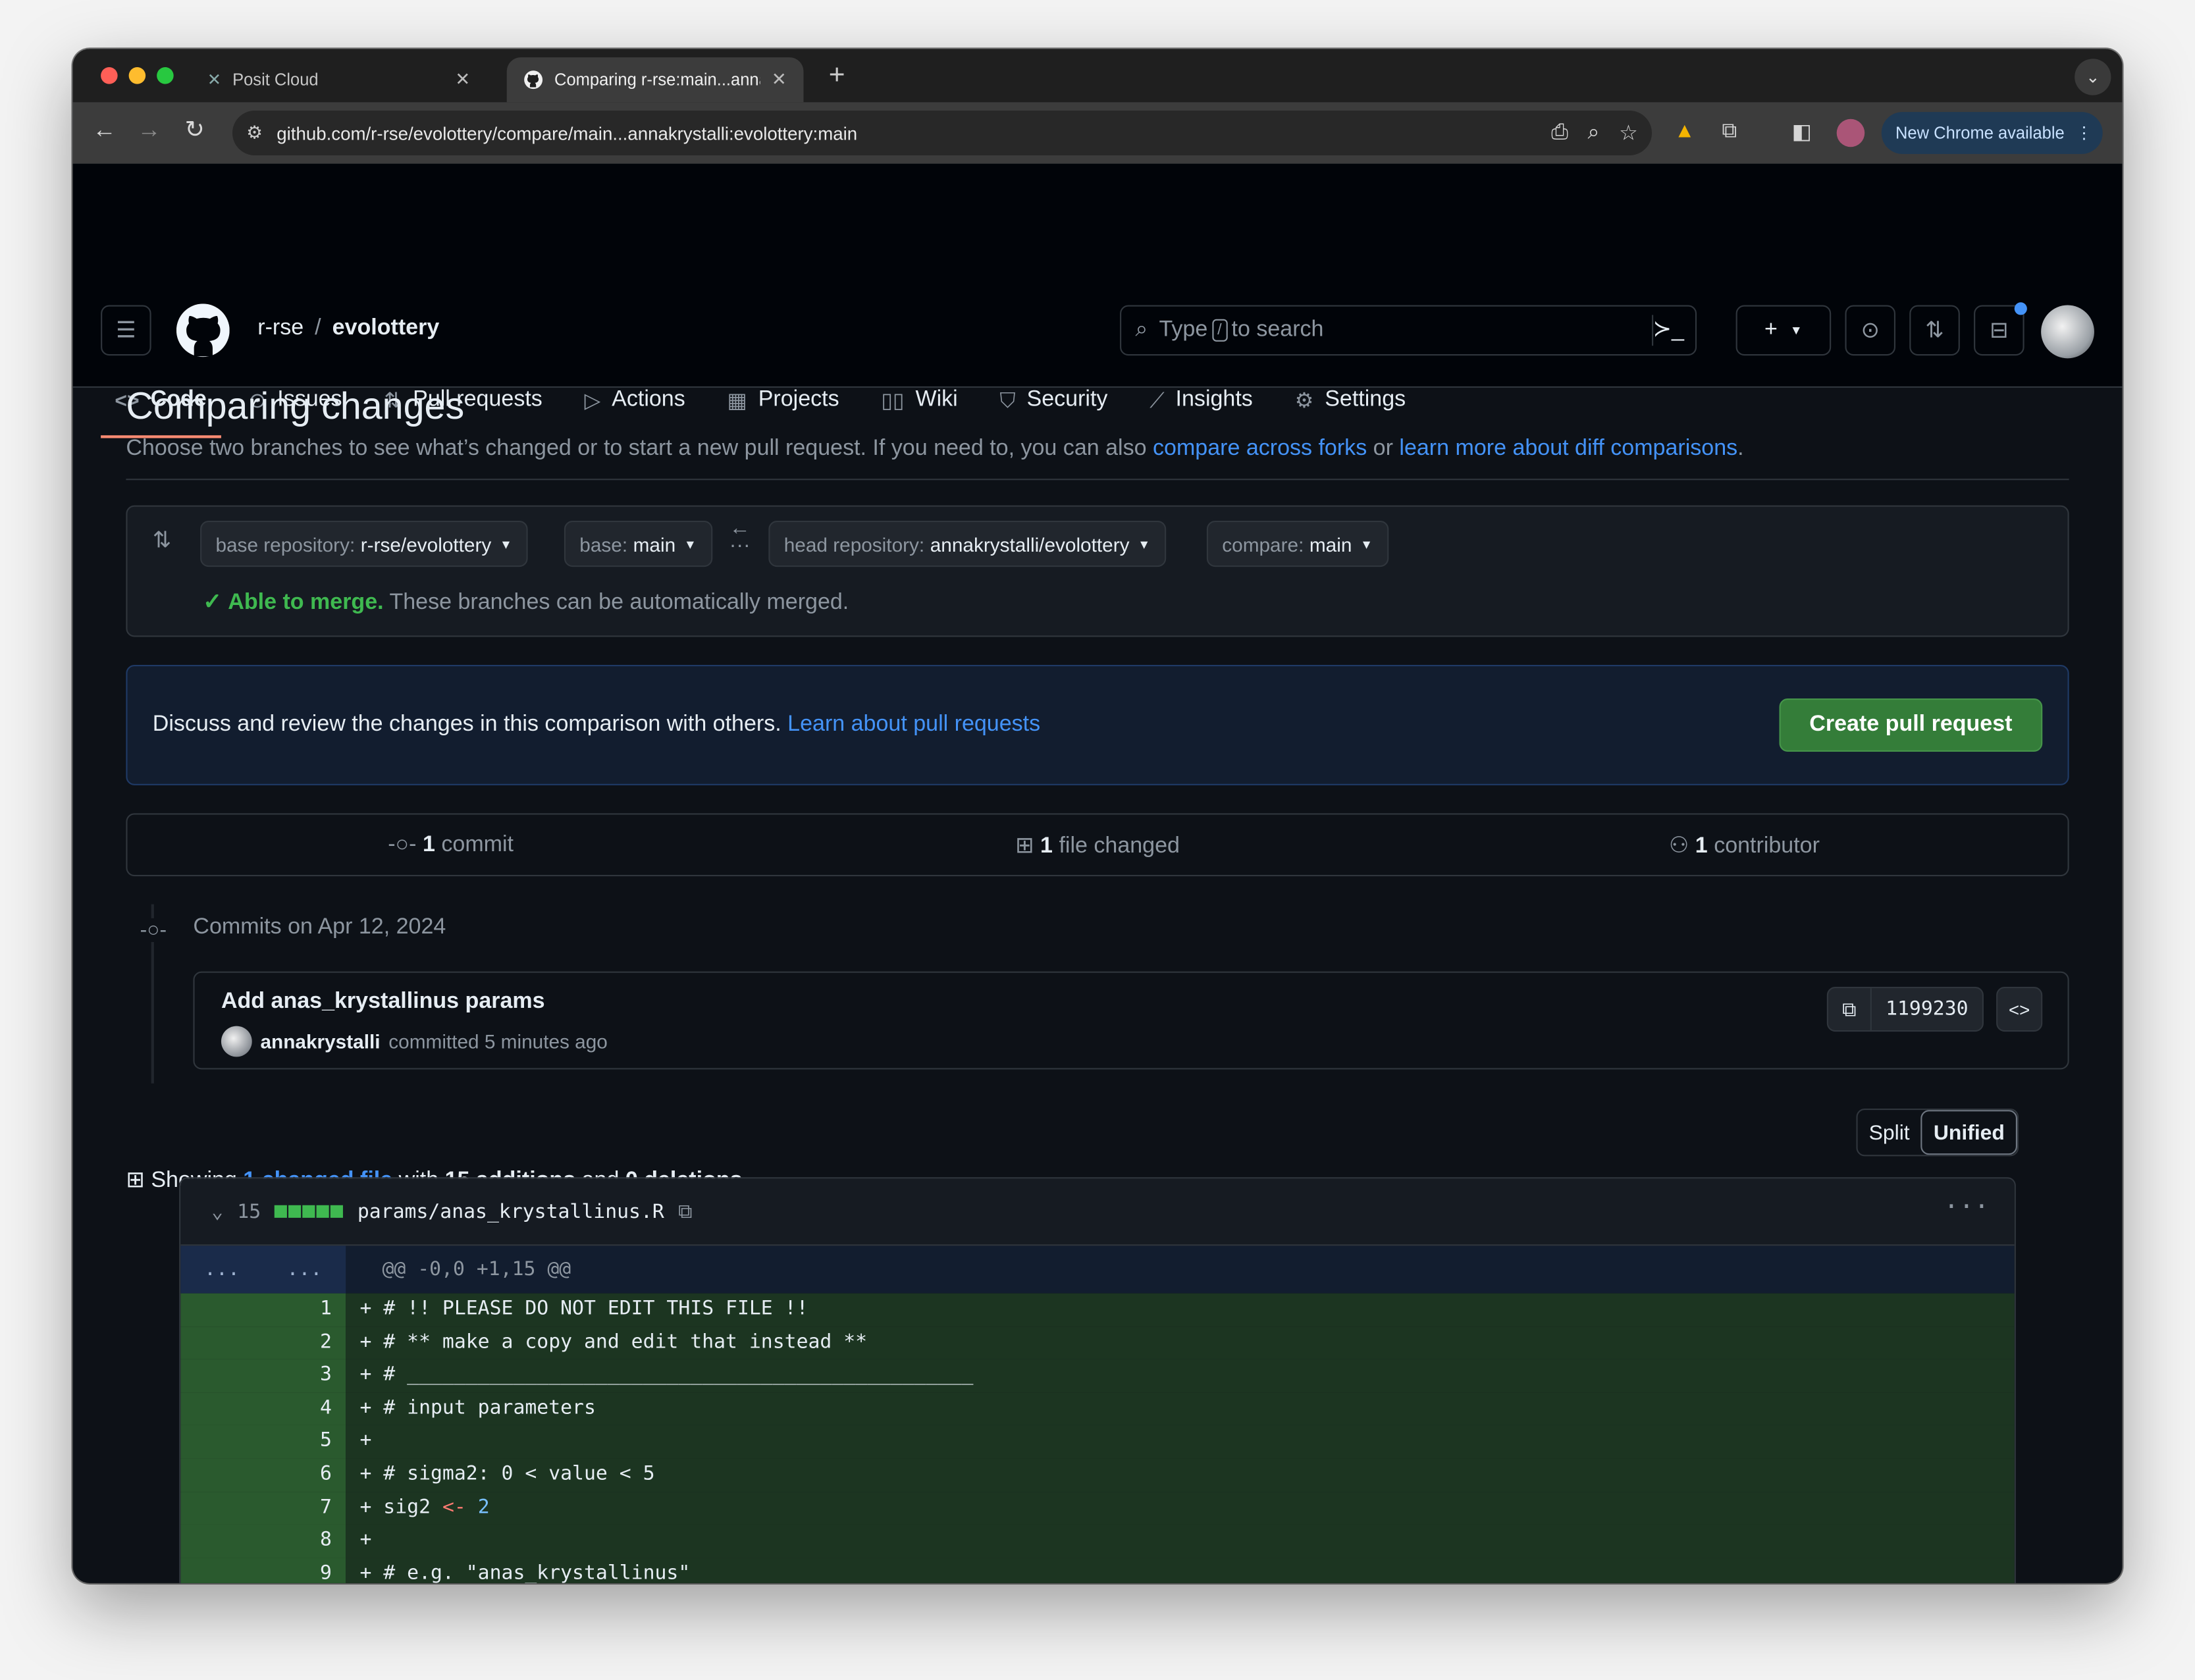 This screenshot has height=1680, width=2195. Describe the element at coordinates (383, 1001) in the screenshot. I see `commit-title: Add anas_krystallinus params` at that location.